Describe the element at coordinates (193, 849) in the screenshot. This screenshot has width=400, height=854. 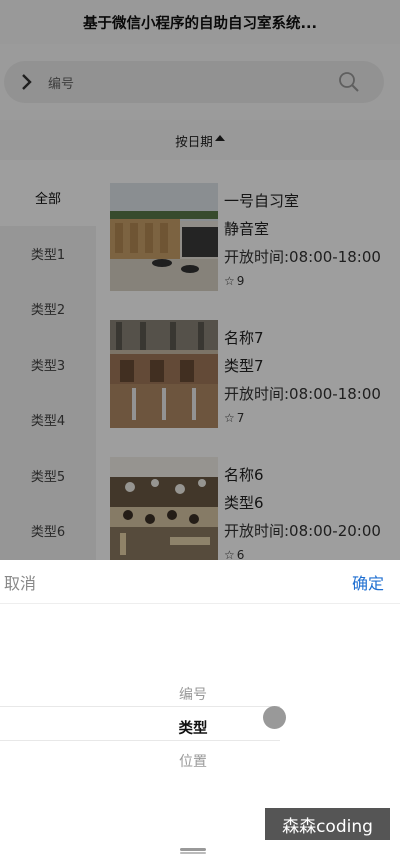
I see `home-indicator` at that location.